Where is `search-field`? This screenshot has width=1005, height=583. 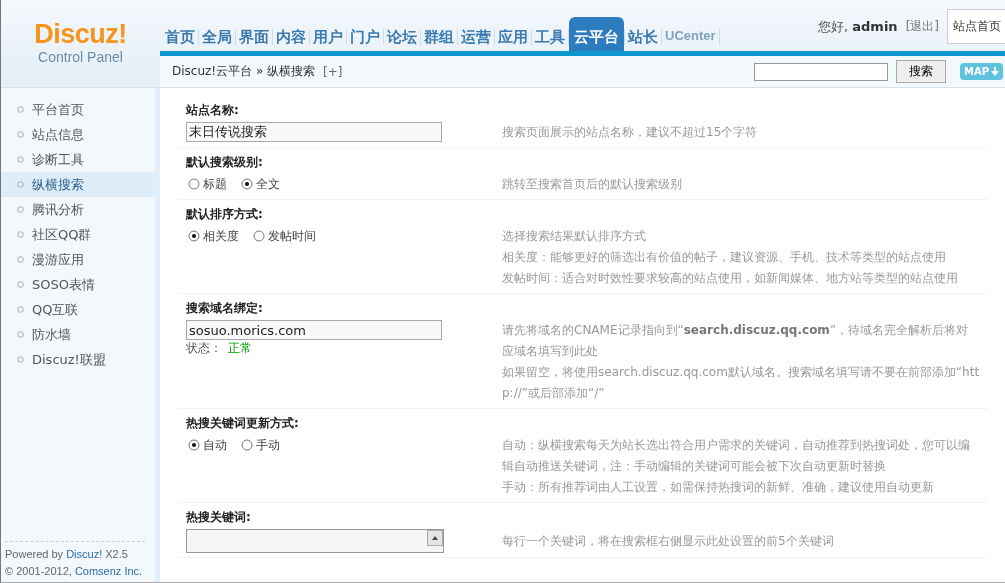 search-field is located at coordinates (820, 71).